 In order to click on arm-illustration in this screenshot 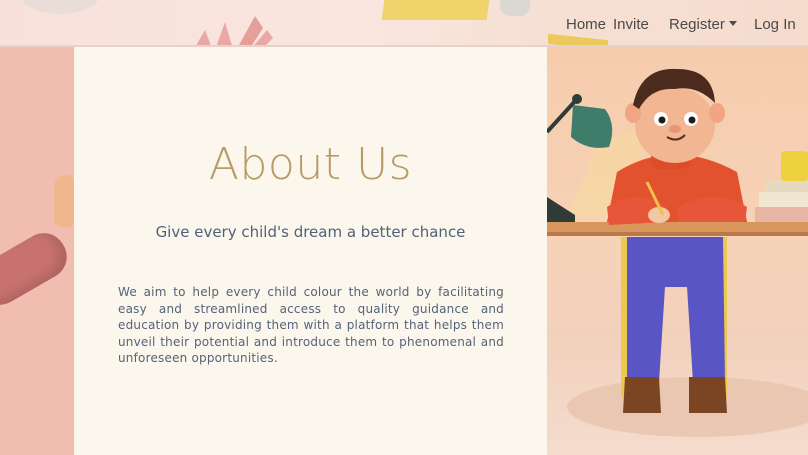, I will do `click(37, 270)`.